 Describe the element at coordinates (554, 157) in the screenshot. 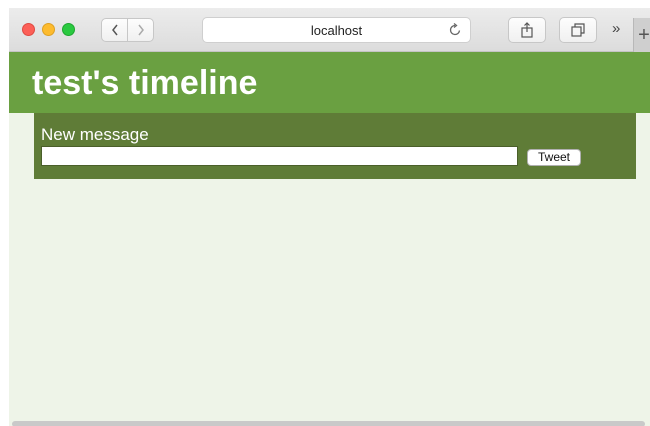

I see `tweet-button: Tweet` at that location.